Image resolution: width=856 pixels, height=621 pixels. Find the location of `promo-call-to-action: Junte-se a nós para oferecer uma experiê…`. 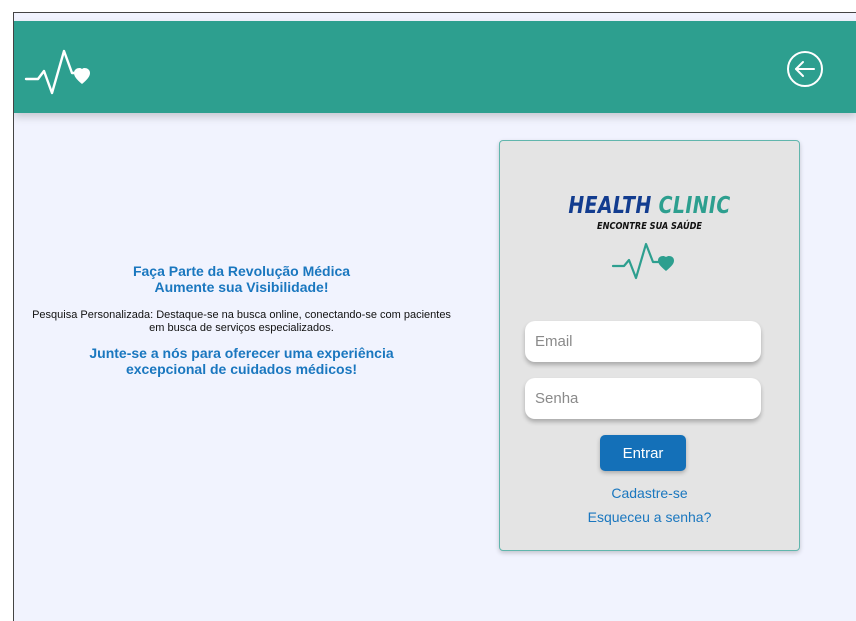

promo-call-to-action: Junte-se a nós para oferecer uma experiê… is located at coordinates (241, 361).